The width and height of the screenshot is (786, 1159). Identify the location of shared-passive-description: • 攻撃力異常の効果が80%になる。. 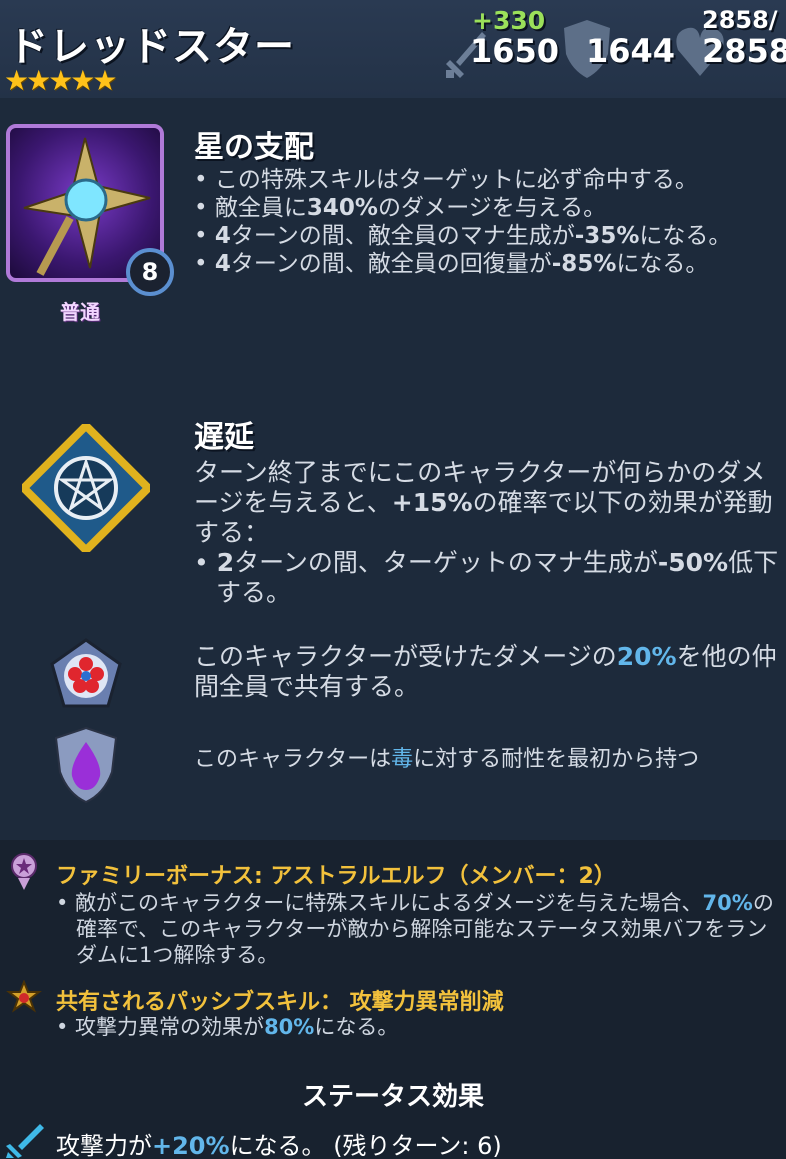
(227, 1027).